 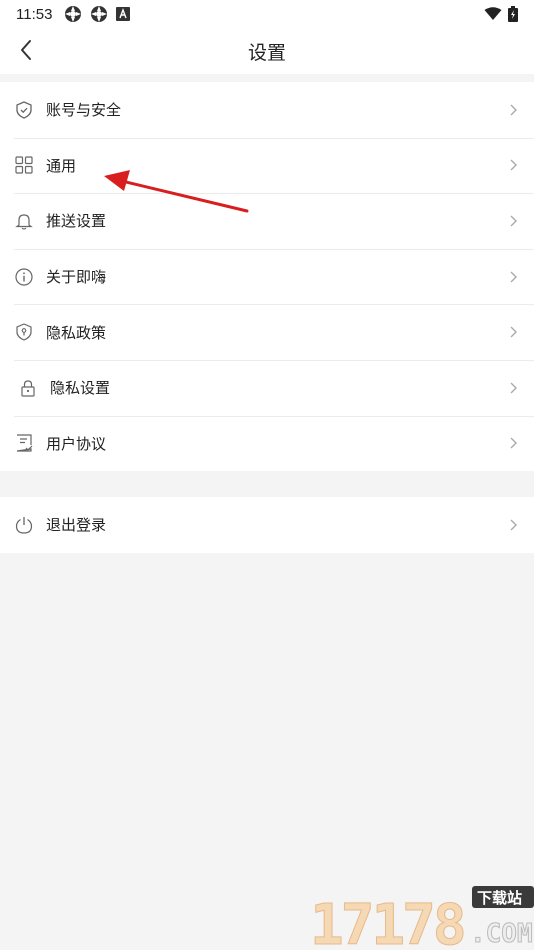 What do you see at coordinates (387, 921) in the screenshot?
I see `watermark-number: 17178` at bounding box center [387, 921].